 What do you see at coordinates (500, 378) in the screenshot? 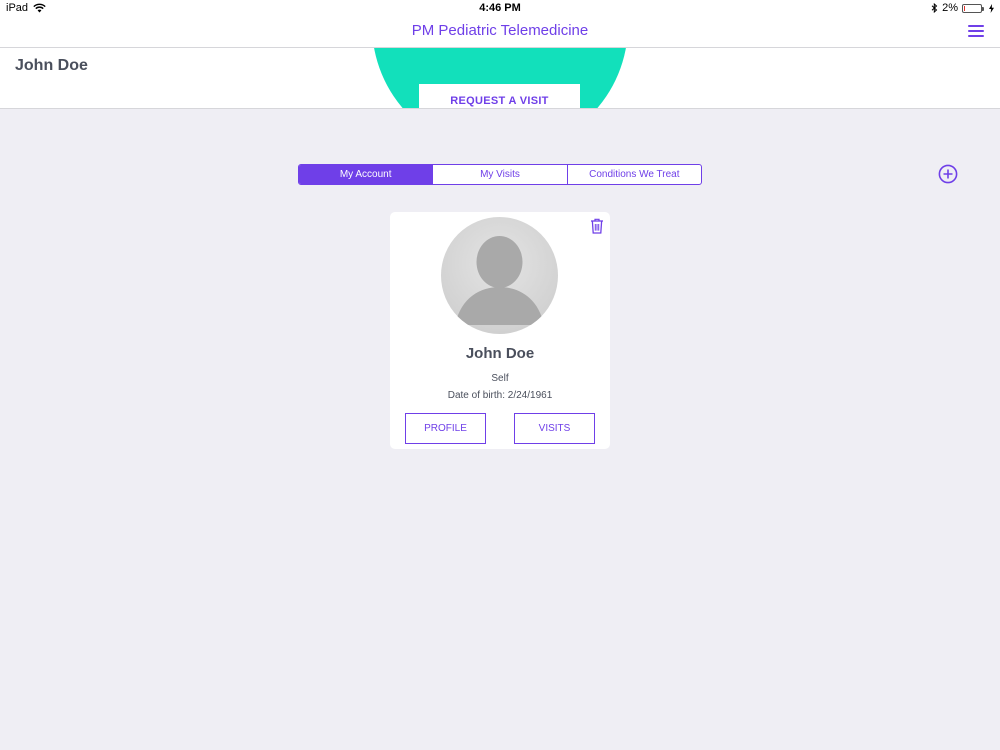
I see `card-relation: Self` at bounding box center [500, 378].